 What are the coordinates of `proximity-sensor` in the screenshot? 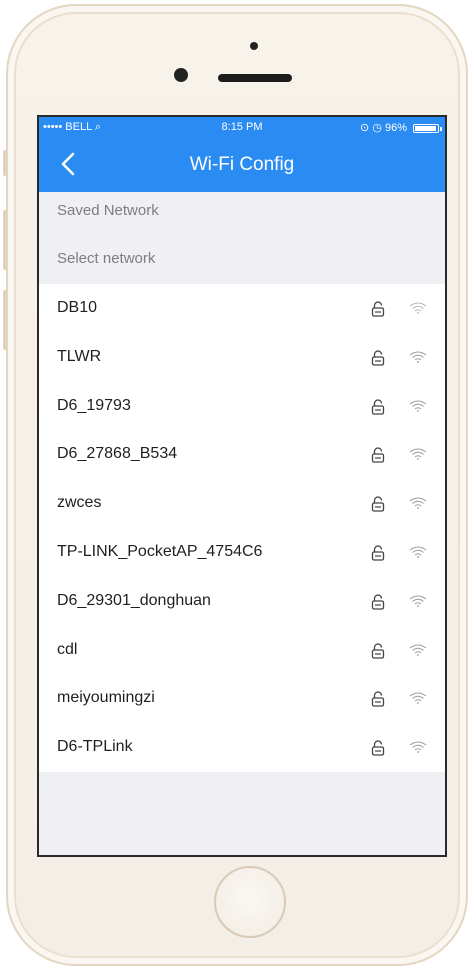 It's located at (254, 46).